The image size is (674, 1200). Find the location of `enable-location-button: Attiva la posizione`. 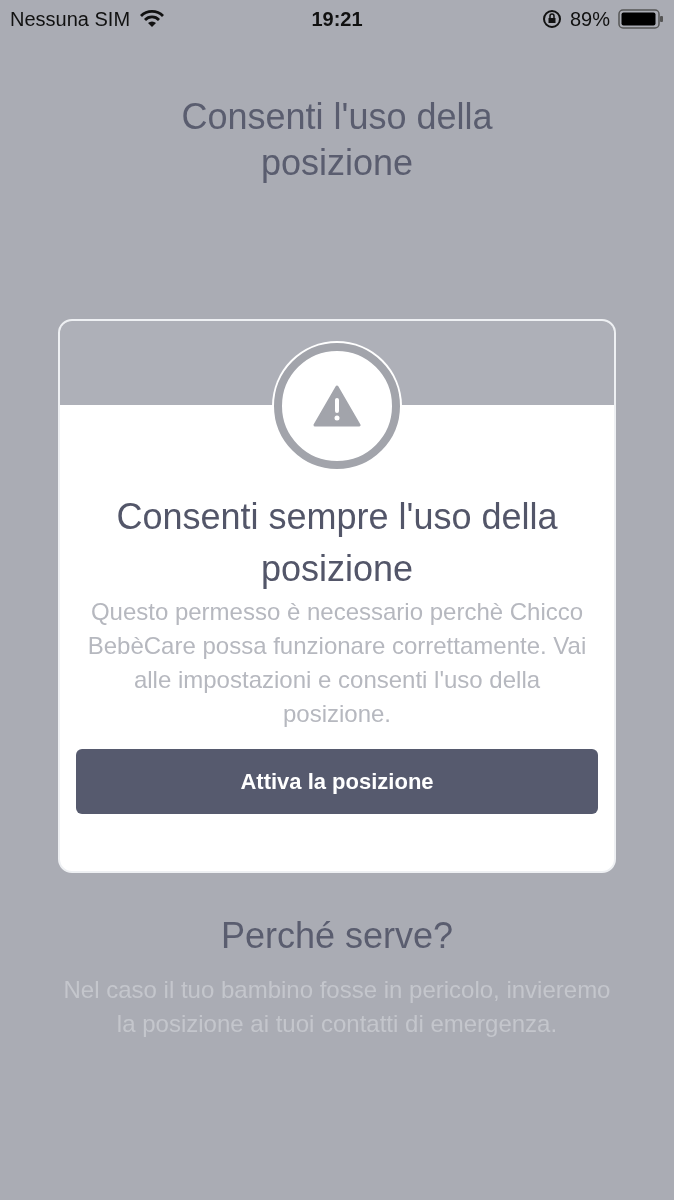

enable-location-button: Attiva la posizione is located at coordinates (337, 781).